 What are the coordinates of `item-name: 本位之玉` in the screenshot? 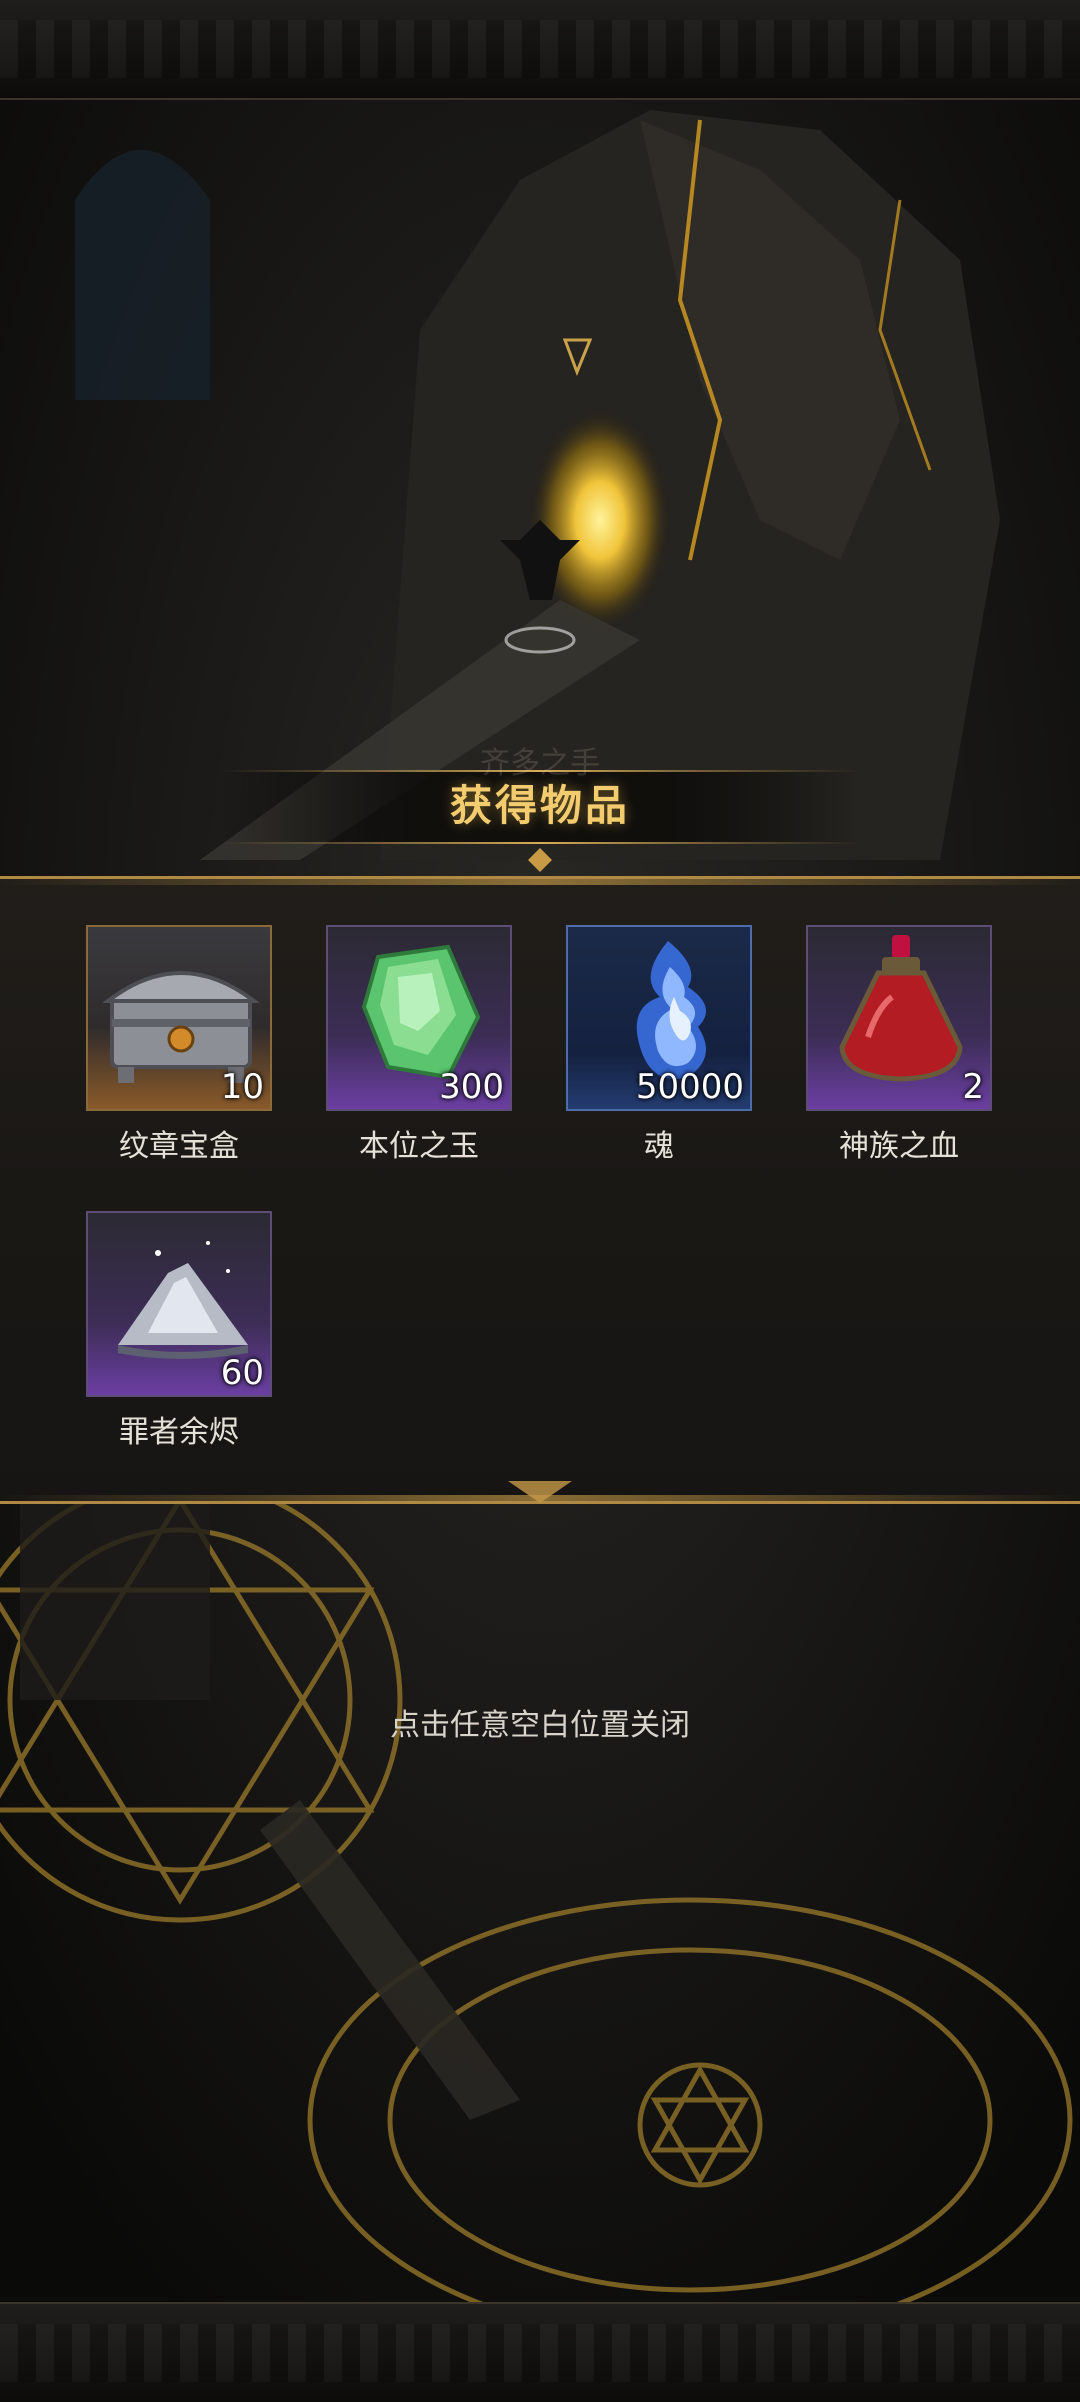 It's located at (419, 1146).